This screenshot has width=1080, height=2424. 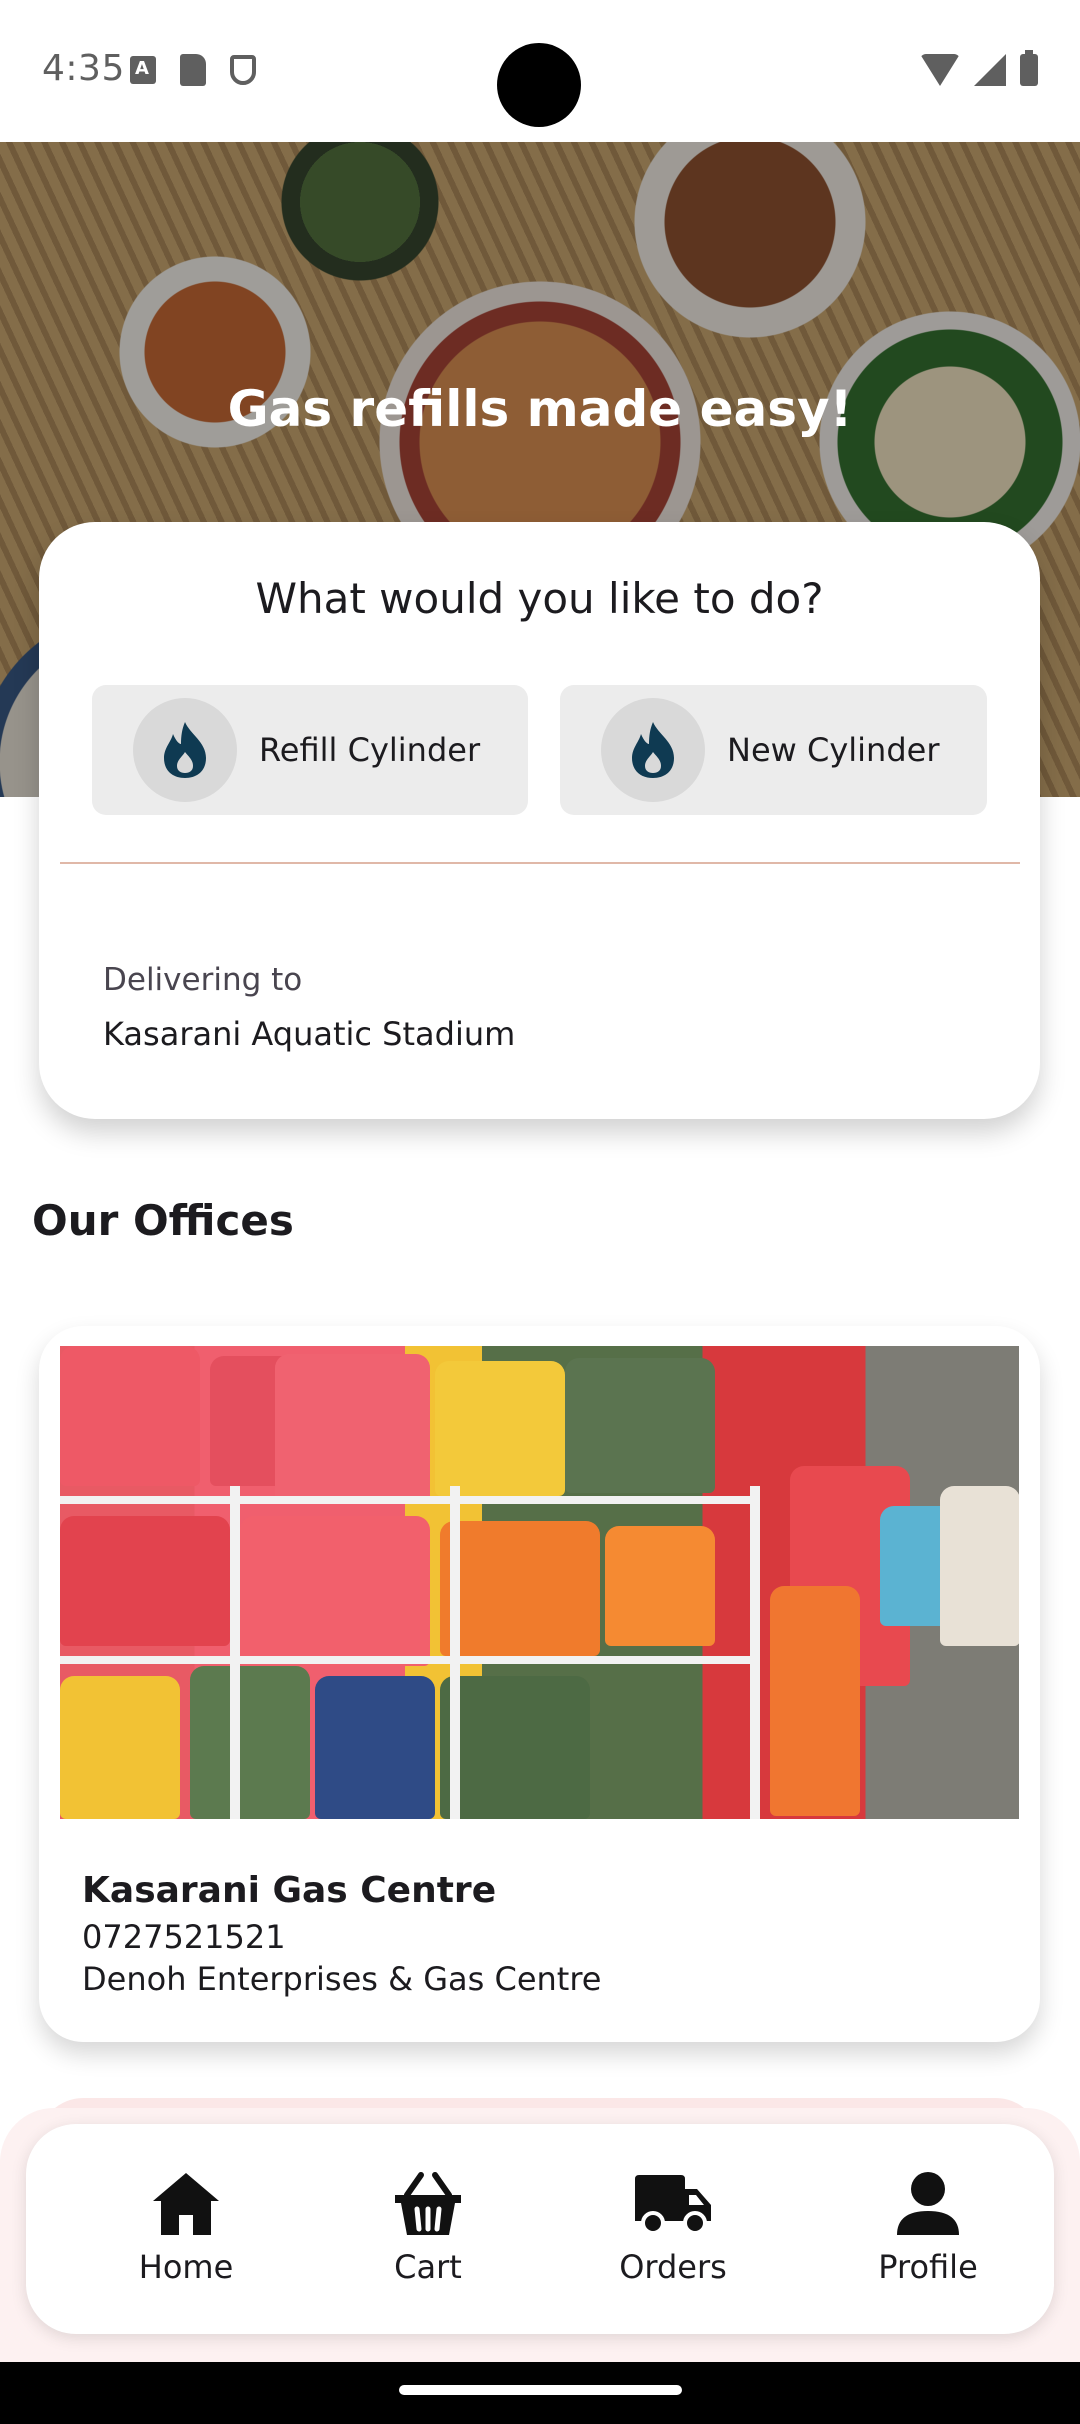 I want to click on gesture-handle, so click(x=540, y=2390).